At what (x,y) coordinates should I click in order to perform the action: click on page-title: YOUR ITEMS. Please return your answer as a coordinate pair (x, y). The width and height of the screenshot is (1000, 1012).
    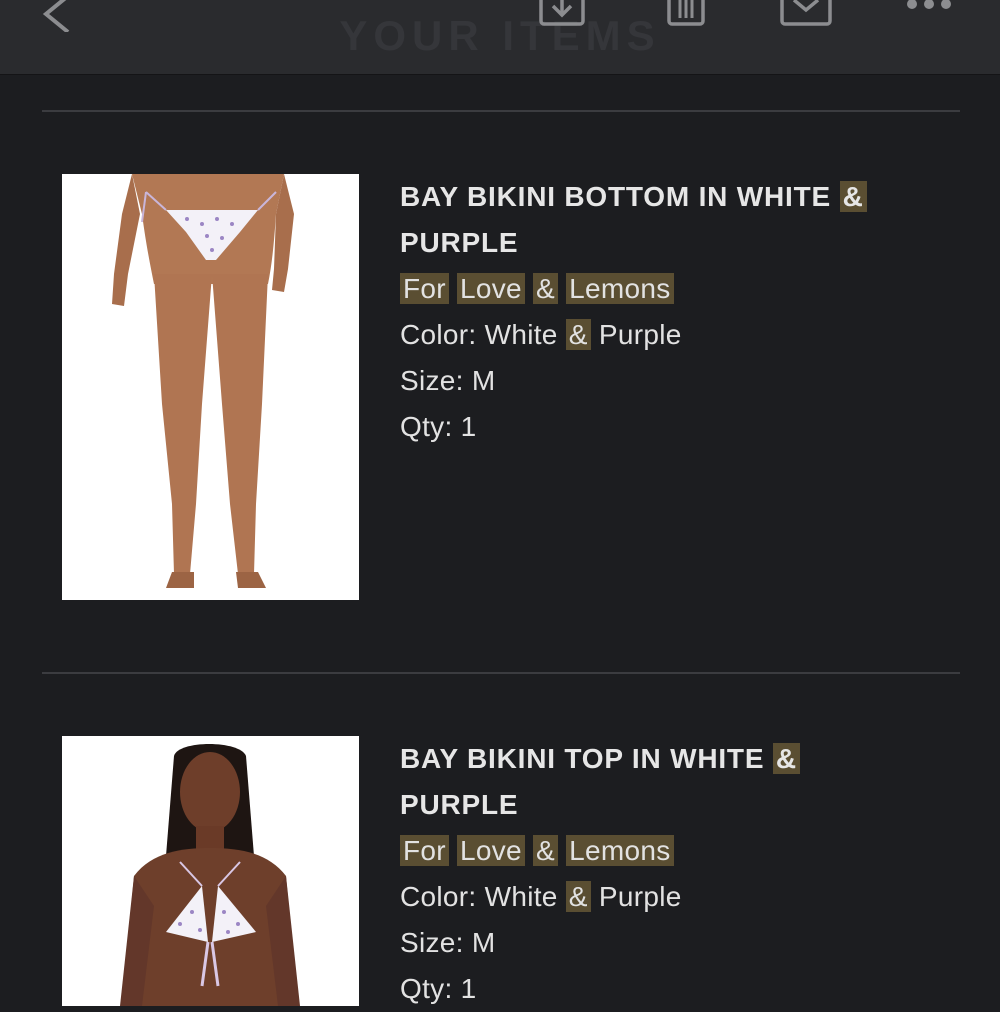
    Looking at the image, I should click on (500, 35).